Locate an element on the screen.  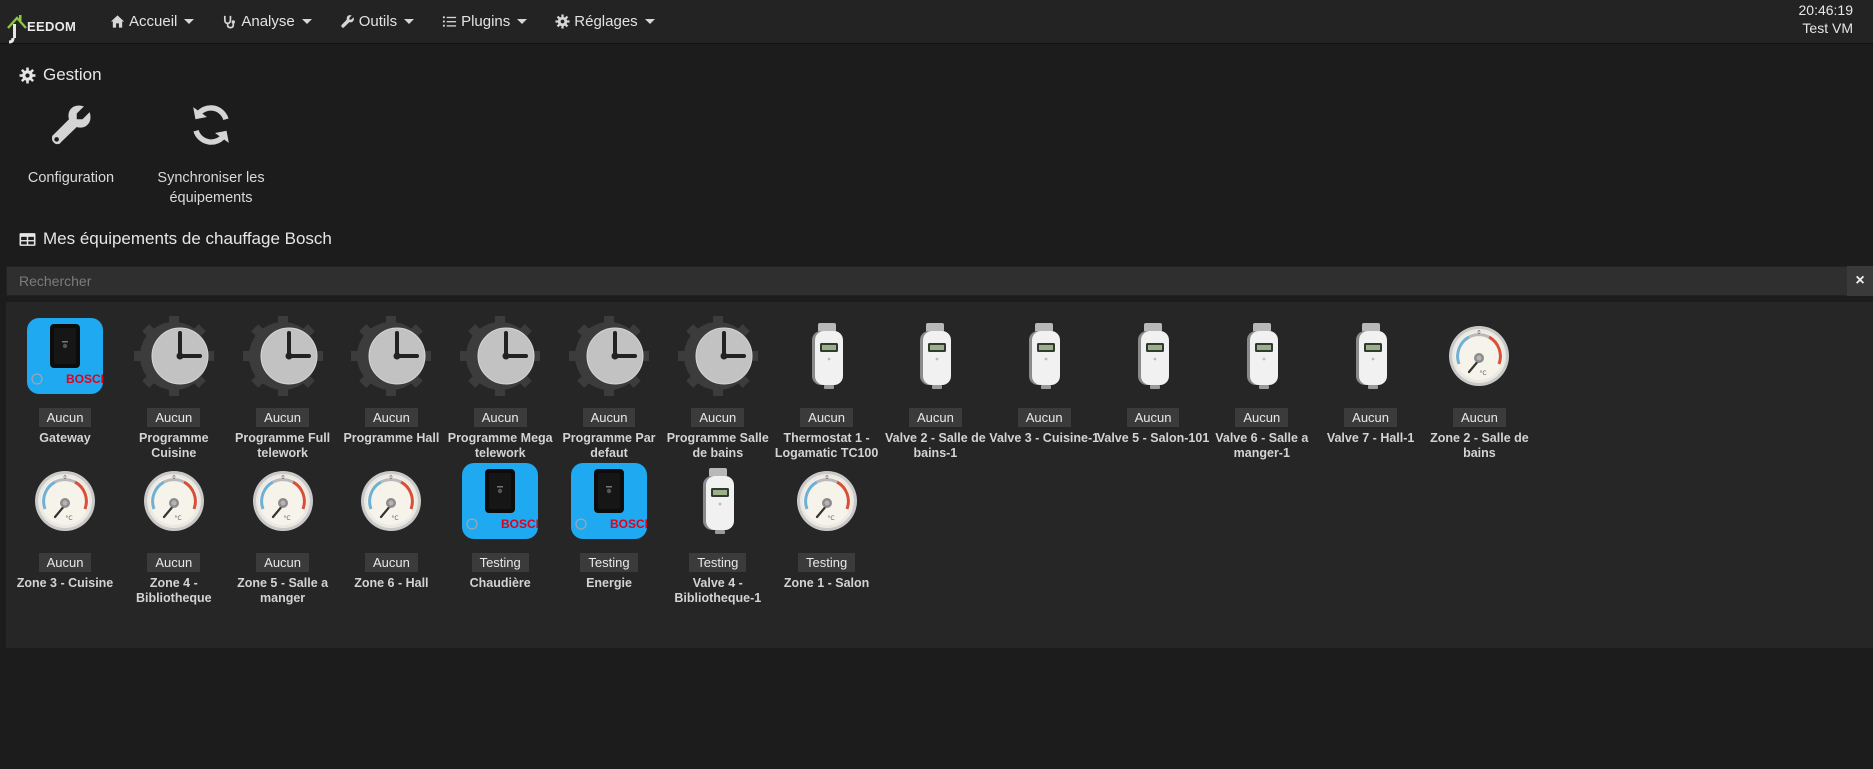
device-status-badge: Testing is located at coordinates (826, 562).